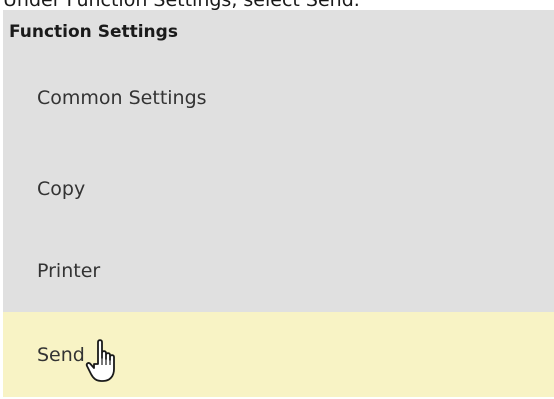 The image size is (554, 399). Describe the element at coordinates (93, 32) in the screenshot. I see `panel-header: Function Settings` at that location.